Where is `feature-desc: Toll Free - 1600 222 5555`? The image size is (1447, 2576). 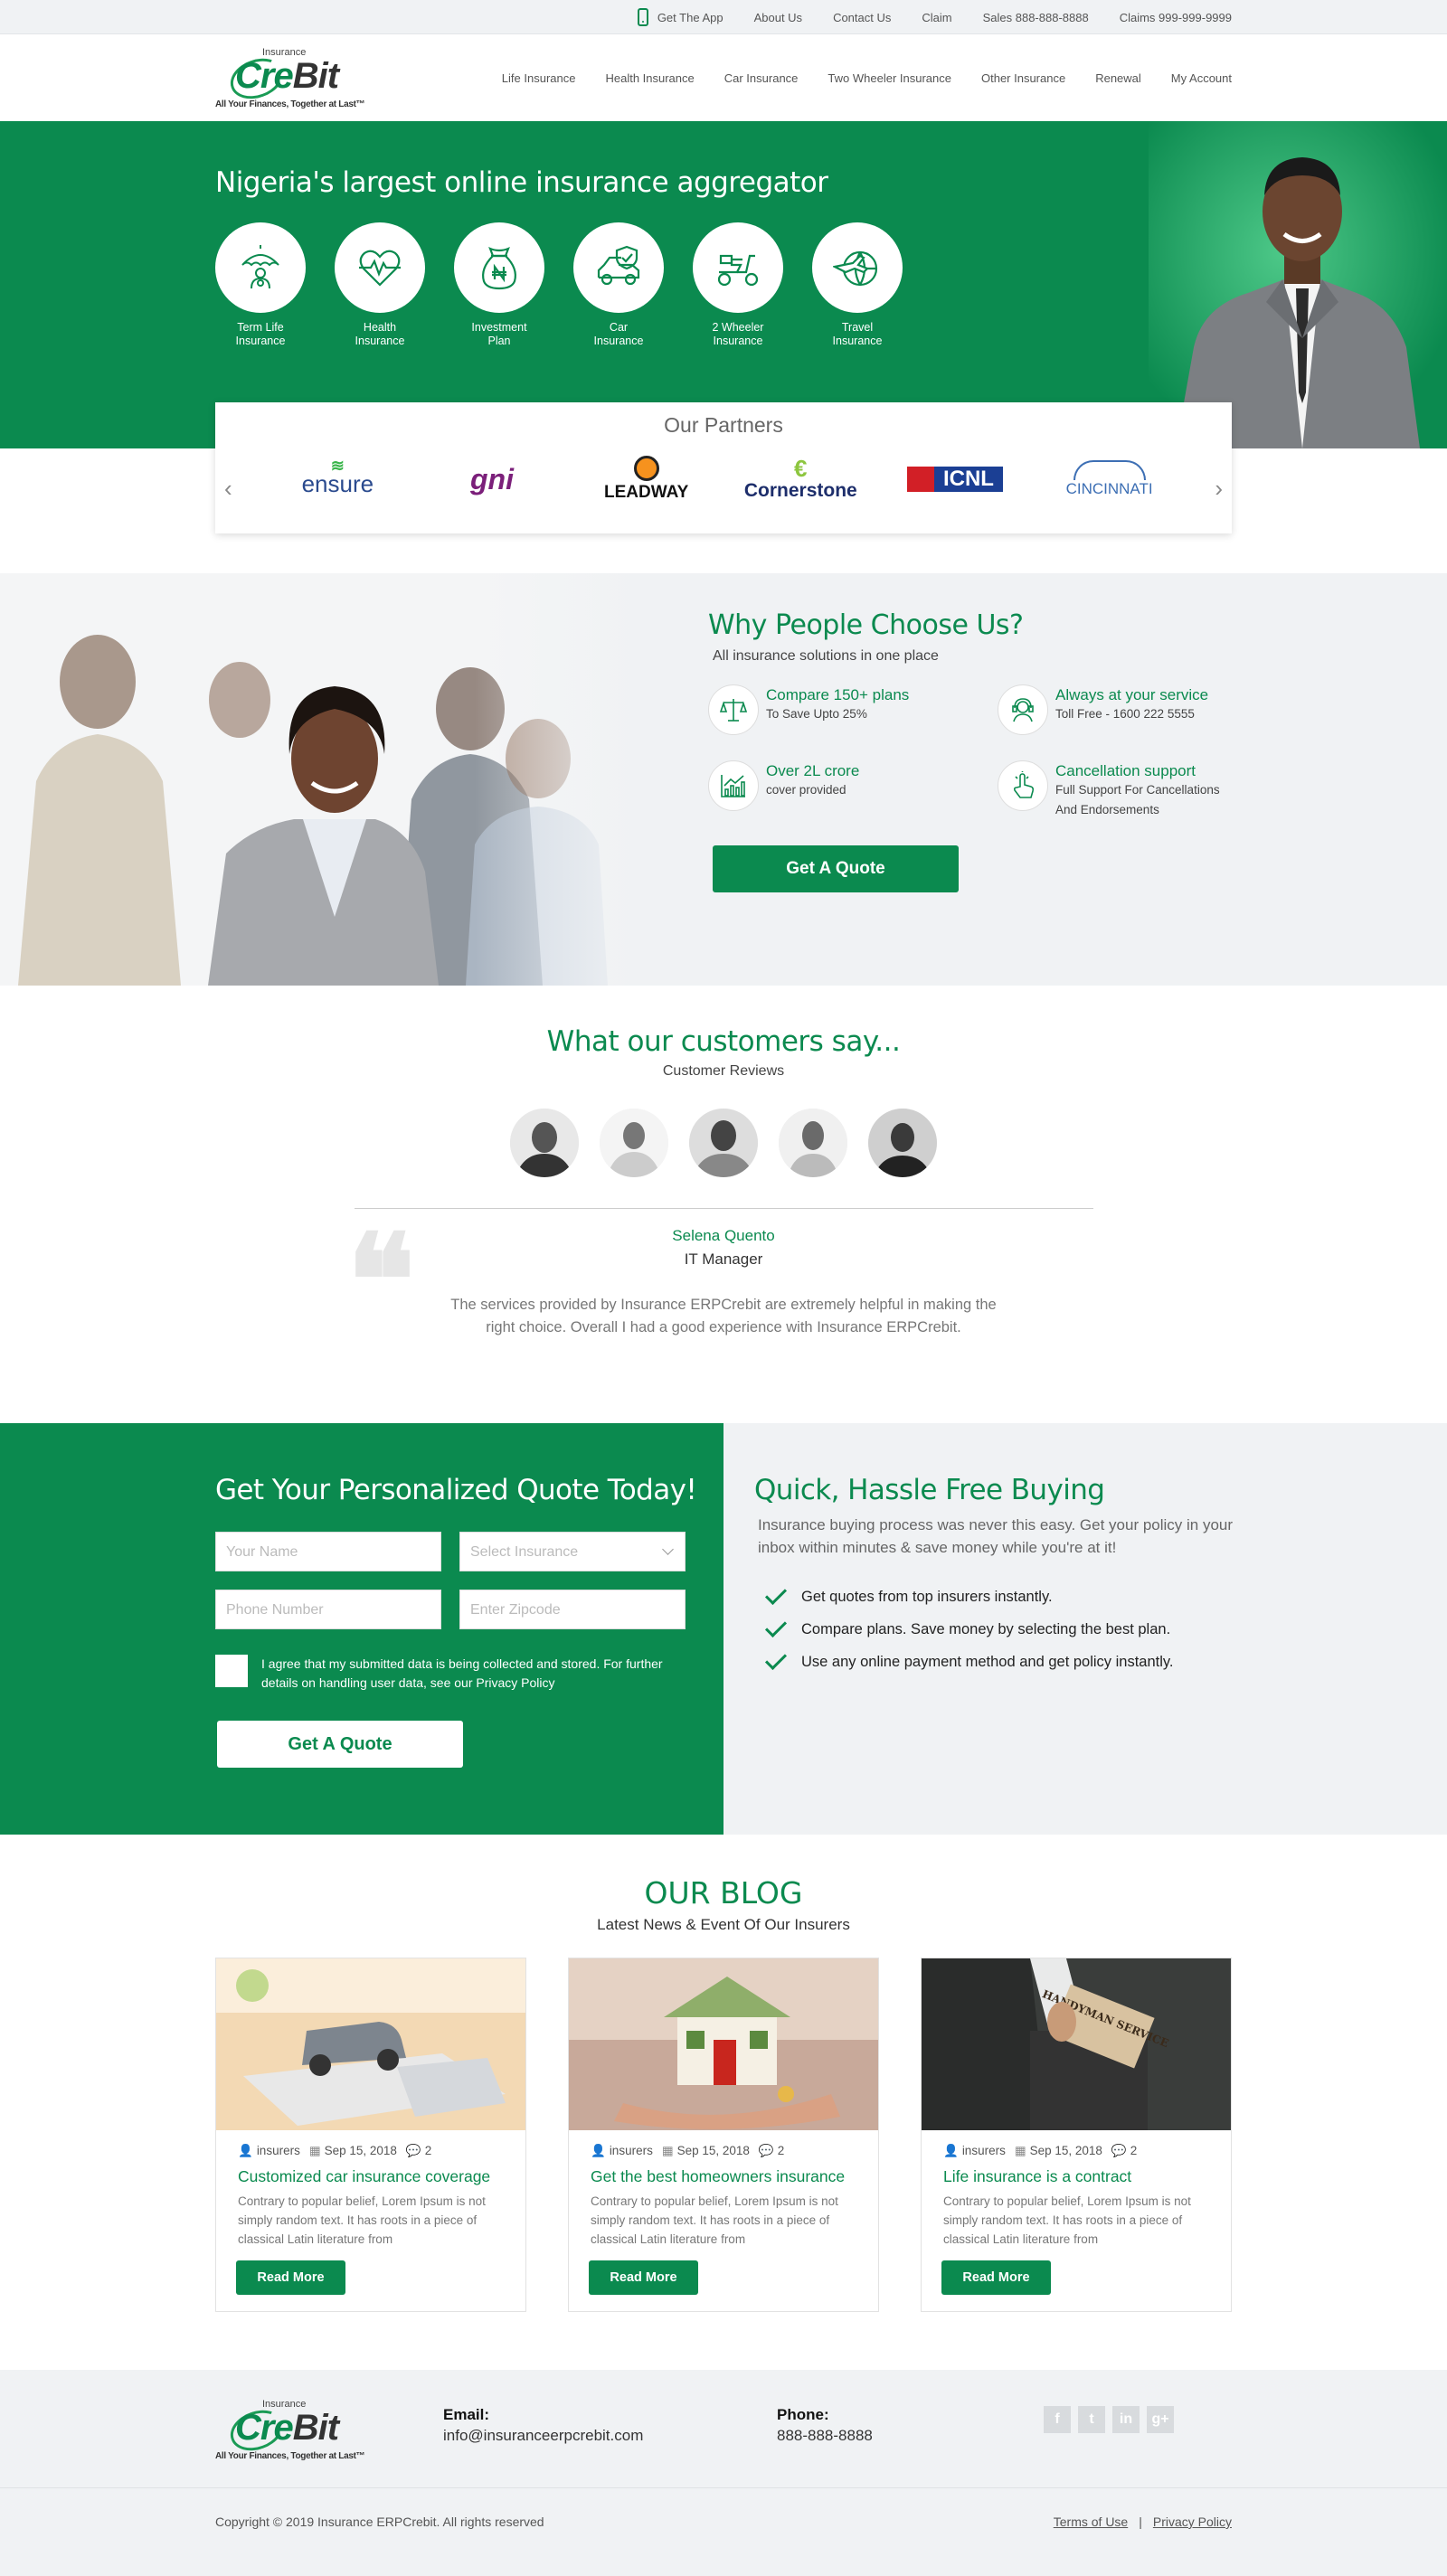 feature-desc: Toll Free - 1600 222 5555 is located at coordinates (1125, 714).